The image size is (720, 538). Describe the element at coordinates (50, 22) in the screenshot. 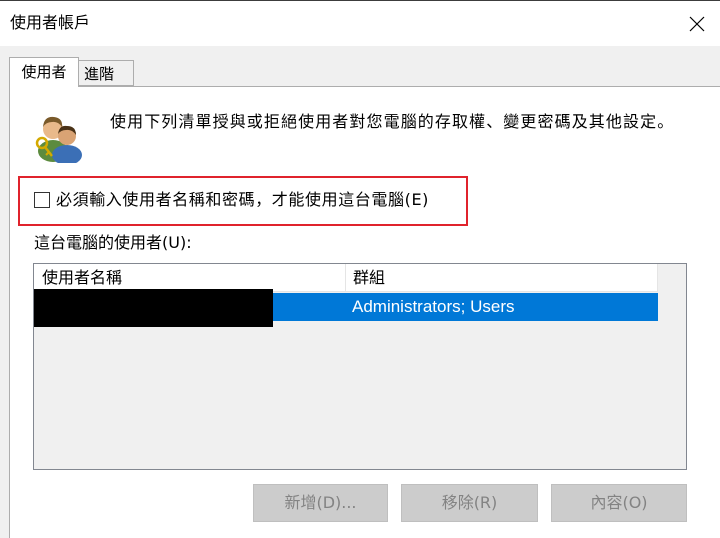

I see `window-title: 使用者帳戶` at that location.